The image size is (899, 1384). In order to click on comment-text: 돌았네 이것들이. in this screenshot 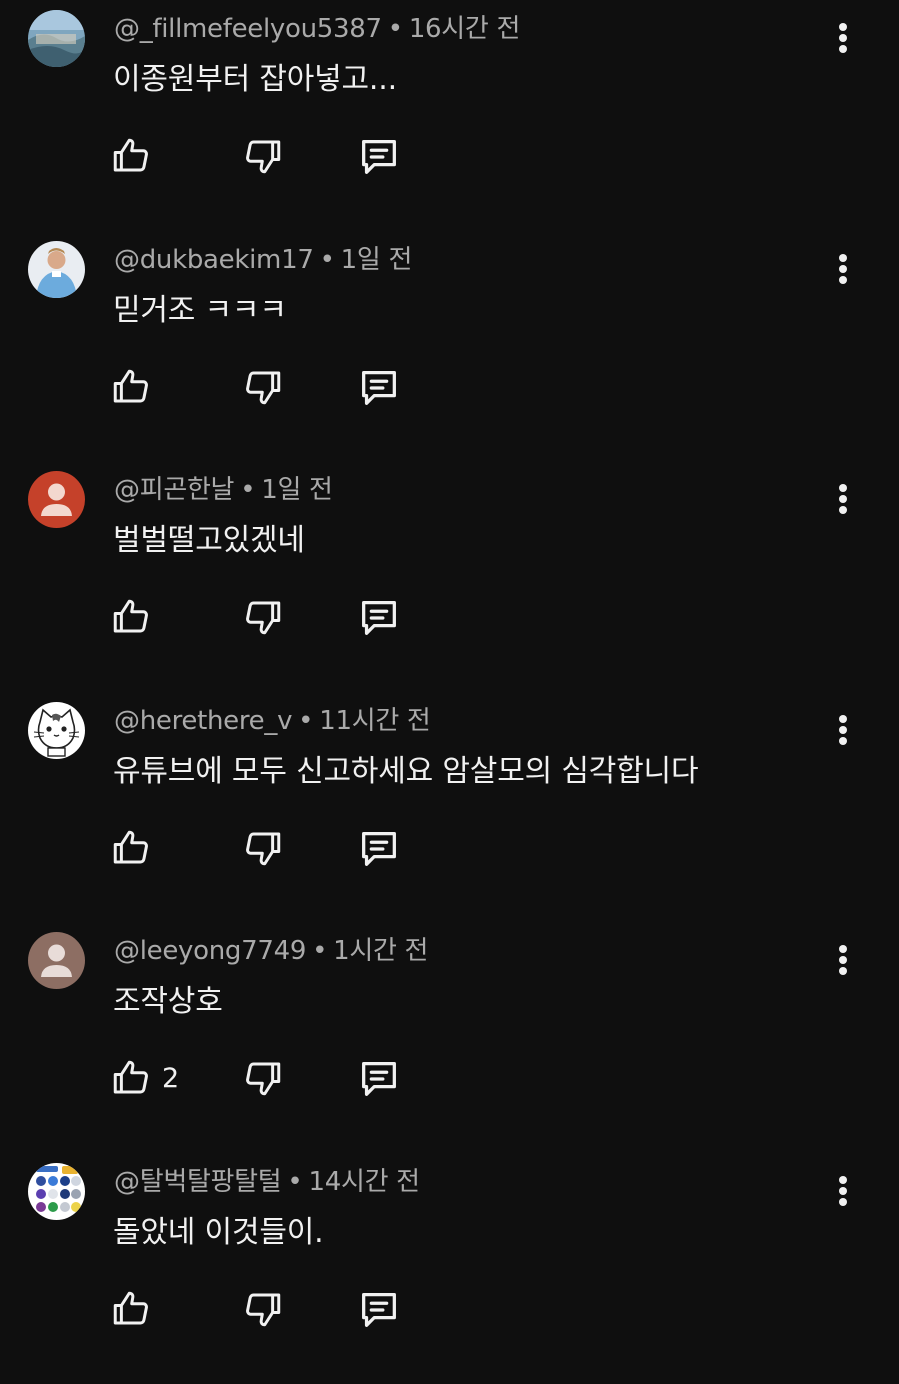, I will do `click(218, 1232)`.